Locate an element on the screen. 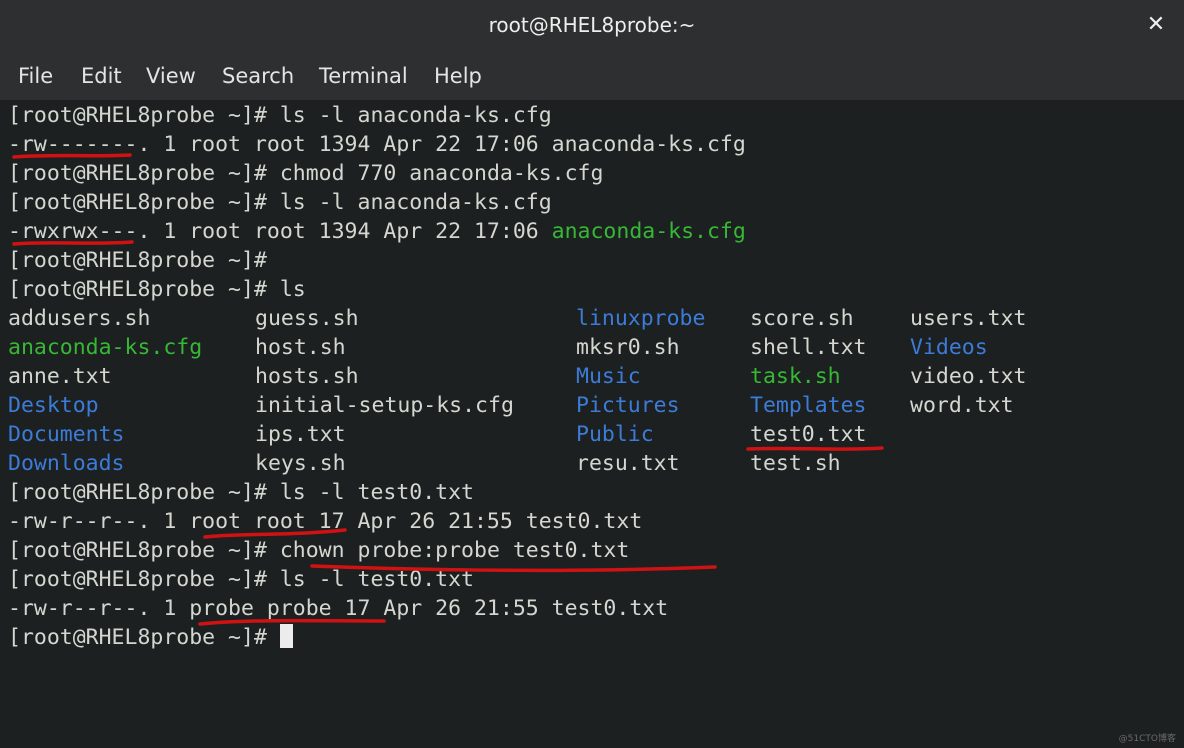 The image size is (1184, 748). listing-directory: Music is located at coordinates (608, 376).